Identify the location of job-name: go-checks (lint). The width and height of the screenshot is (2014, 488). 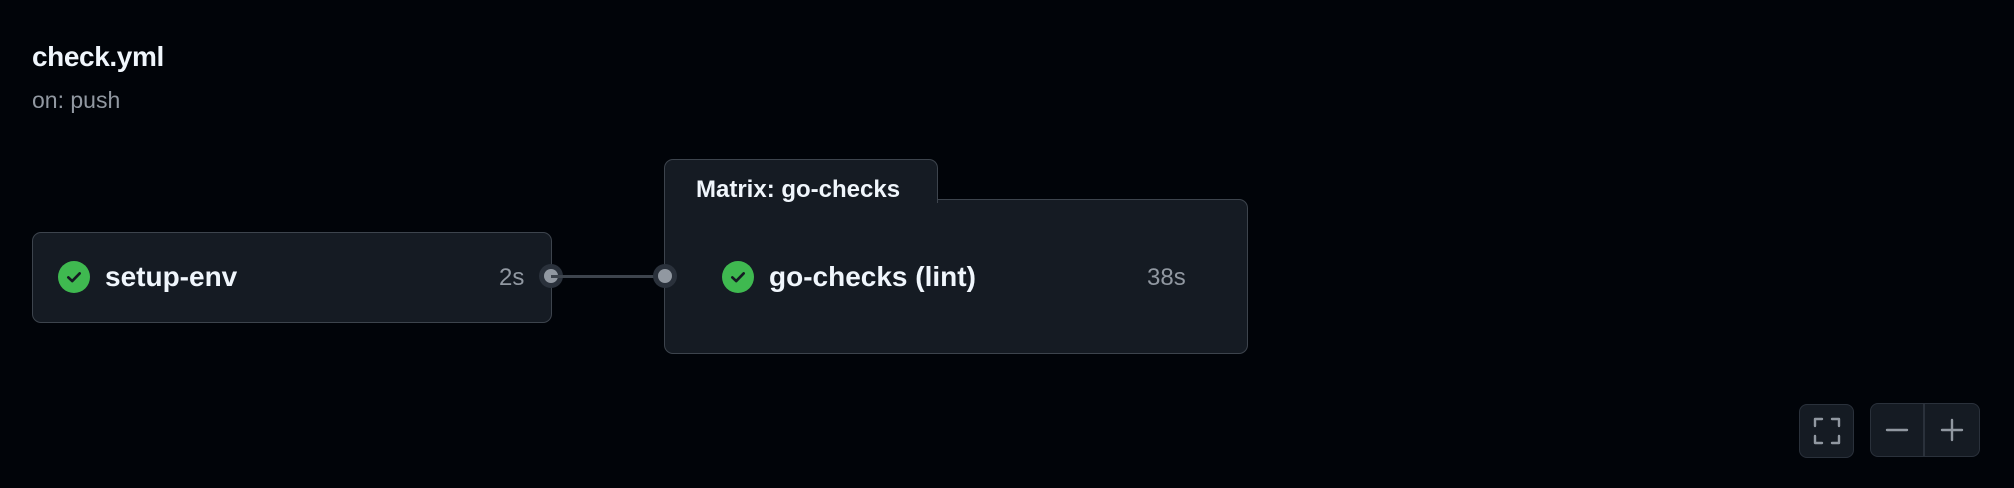
(872, 276).